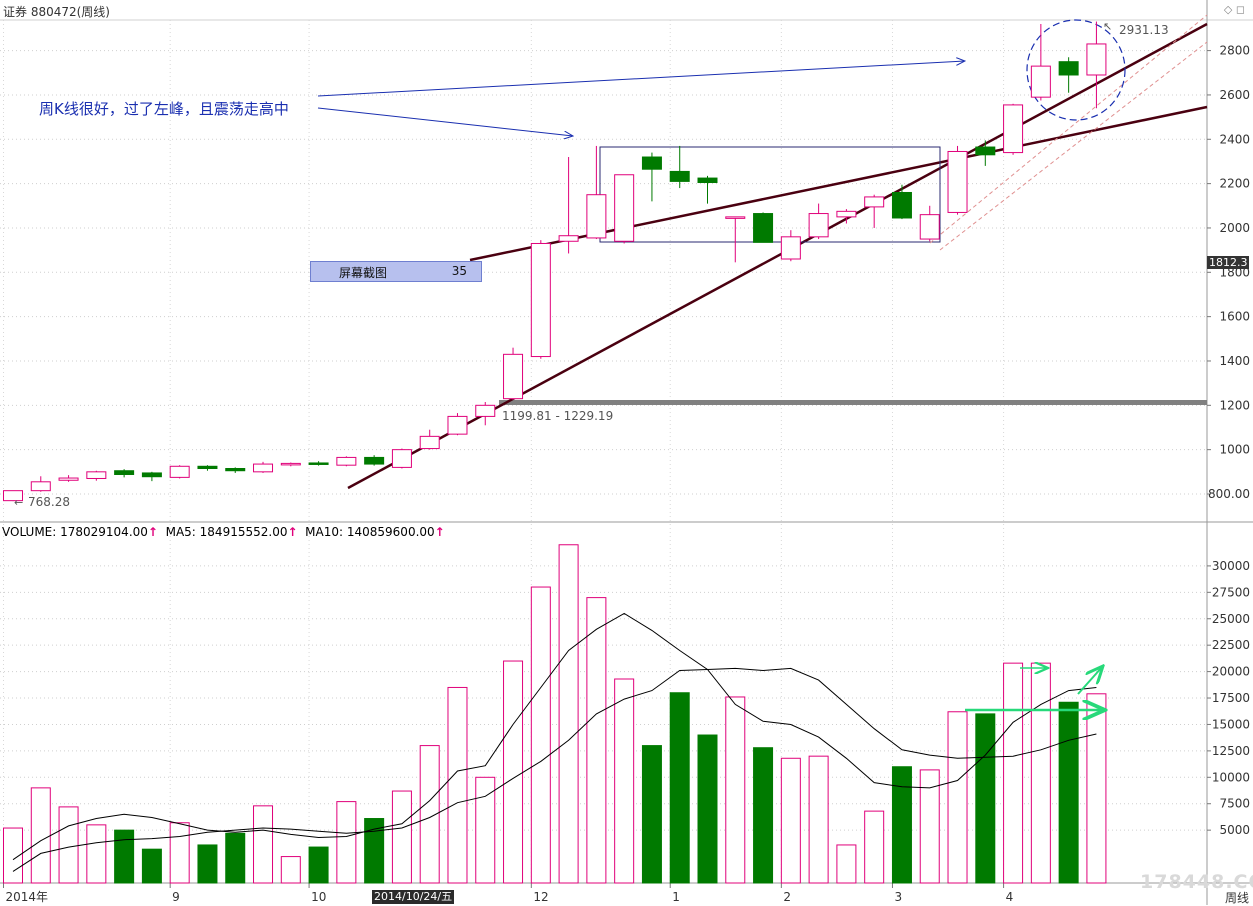  Describe the element at coordinates (1231, 698) in the screenshot. I see `volume-tick-label: 17500` at that location.